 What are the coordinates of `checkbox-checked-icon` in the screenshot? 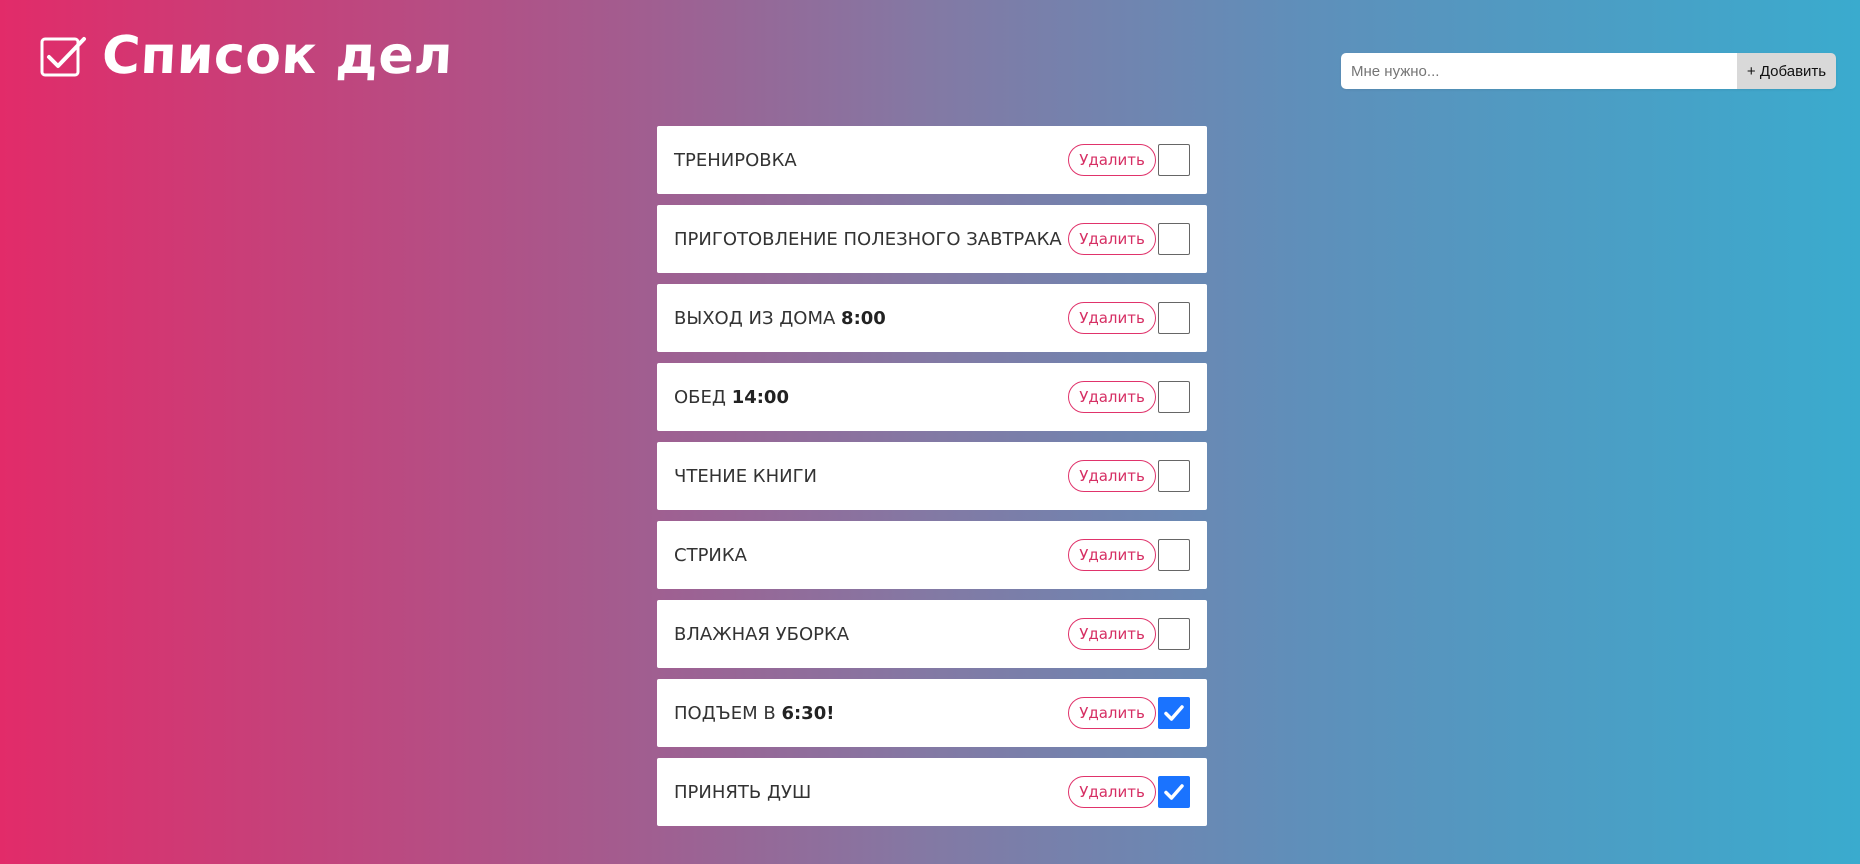 It's located at (63, 56).